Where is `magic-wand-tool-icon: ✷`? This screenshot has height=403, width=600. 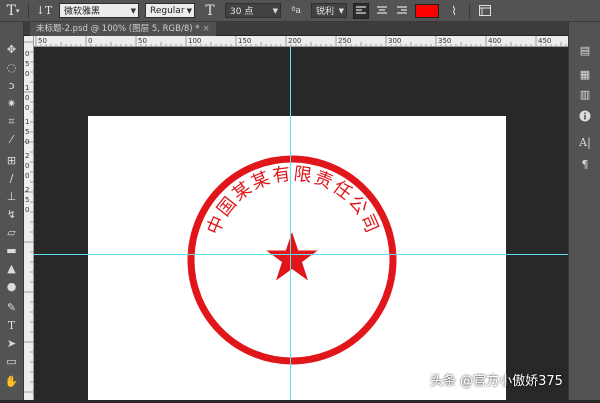
magic-wand-tool-icon: ✷ is located at coordinates (11, 103).